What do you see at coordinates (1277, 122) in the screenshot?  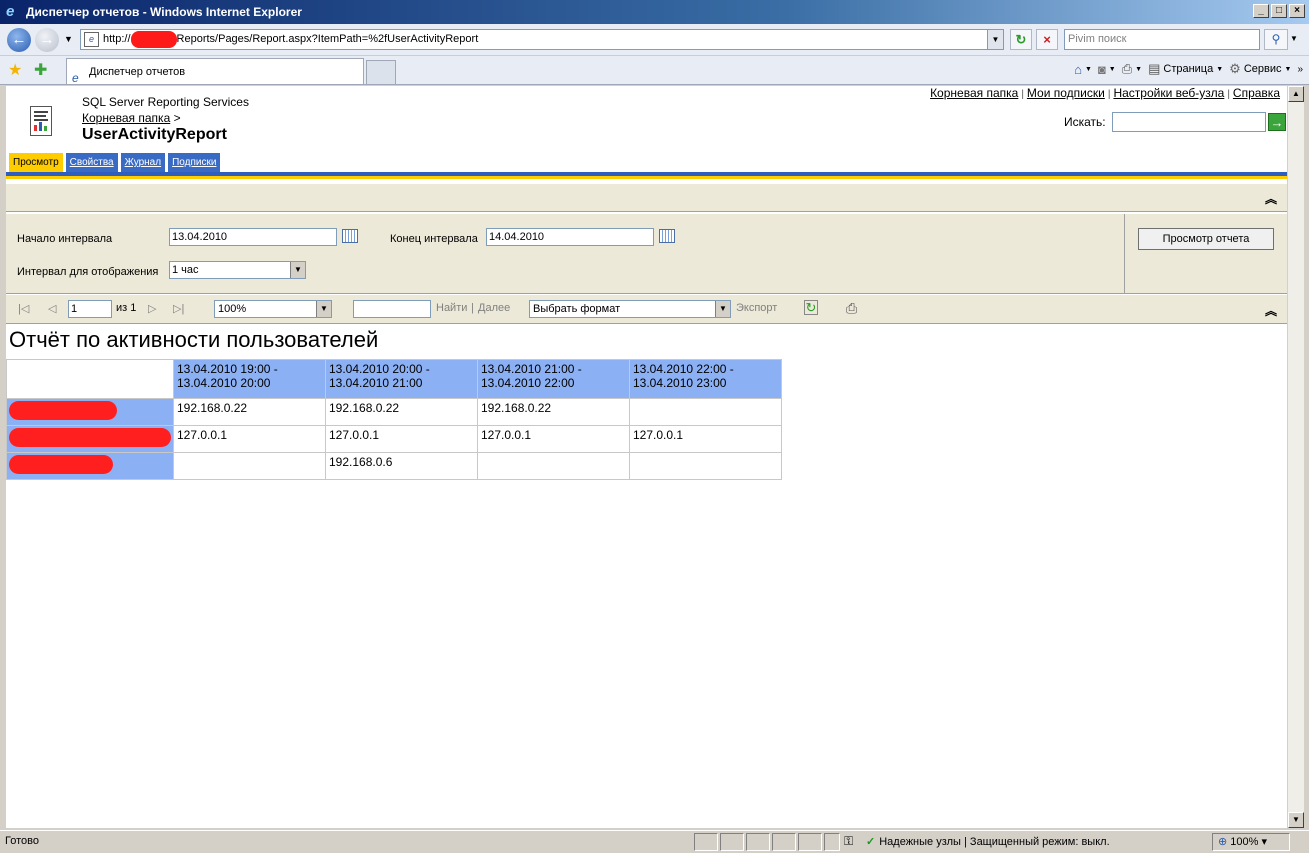 I see `search-go-button: →` at bounding box center [1277, 122].